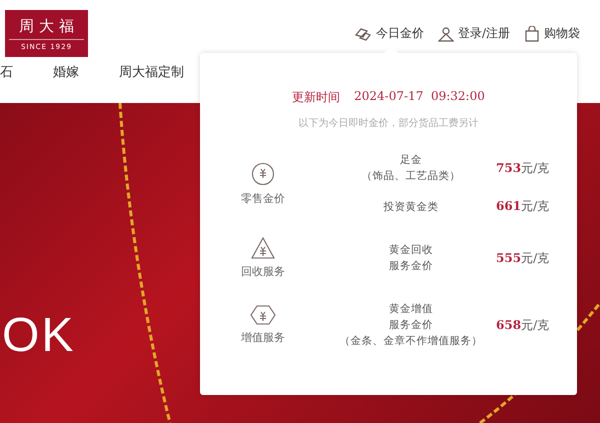  I want to click on price-type: 黄金增值 服务金价 （金条、金章不作增值服务）, so click(411, 325).